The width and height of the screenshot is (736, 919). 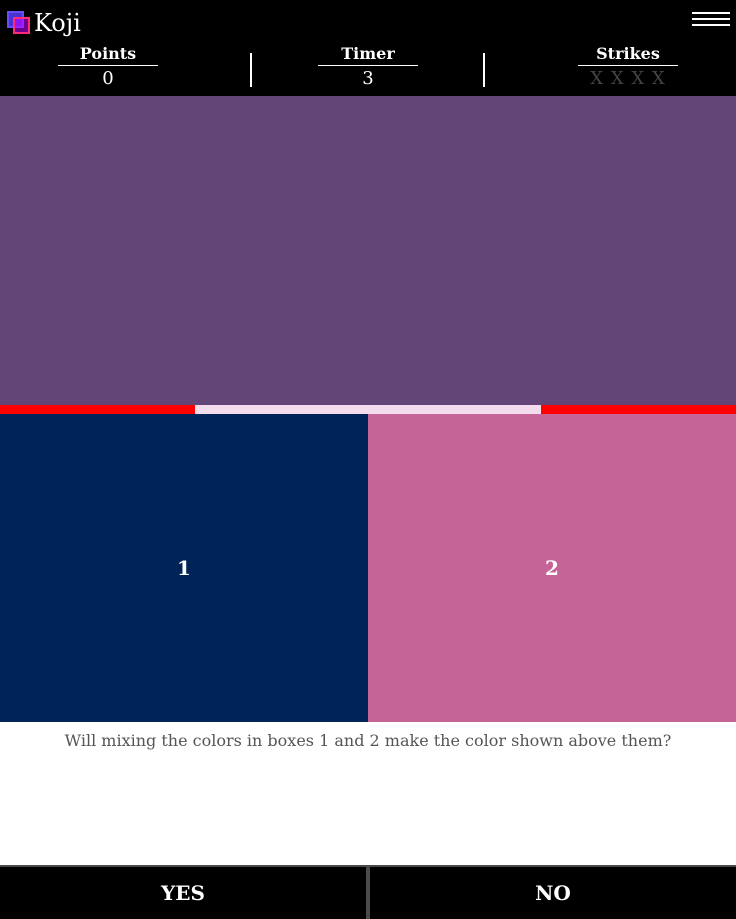 What do you see at coordinates (628, 55) in the screenshot?
I see `strikes-label: Strikes` at bounding box center [628, 55].